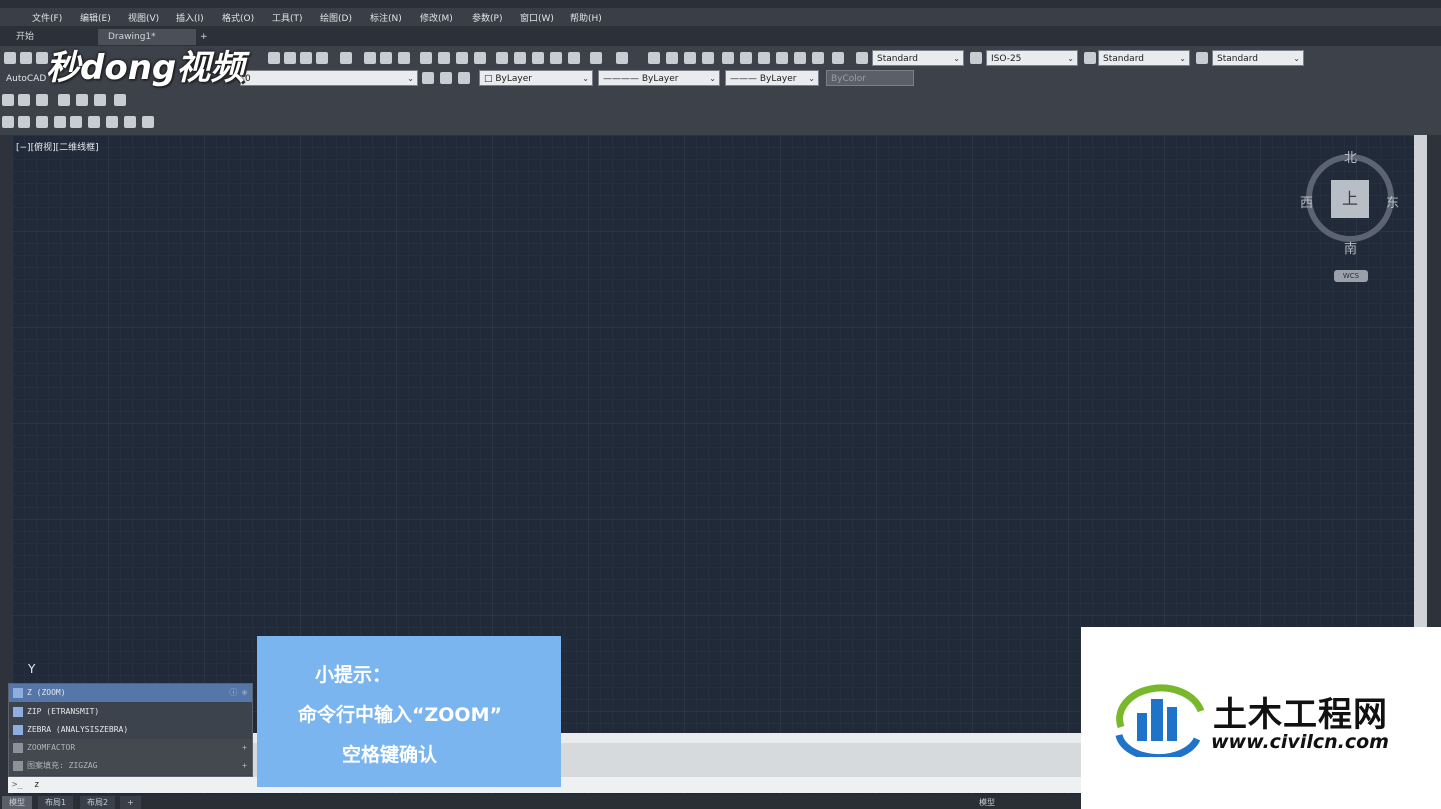 This screenshot has height=809, width=1441. I want to click on compass-east: 东, so click(1392, 201).